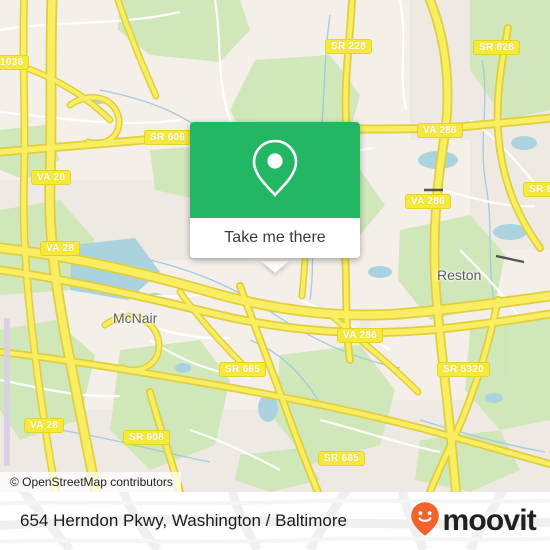 The image size is (550, 550). What do you see at coordinates (489, 520) in the screenshot?
I see `moovit-wordmark: moovit` at bounding box center [489, 520].